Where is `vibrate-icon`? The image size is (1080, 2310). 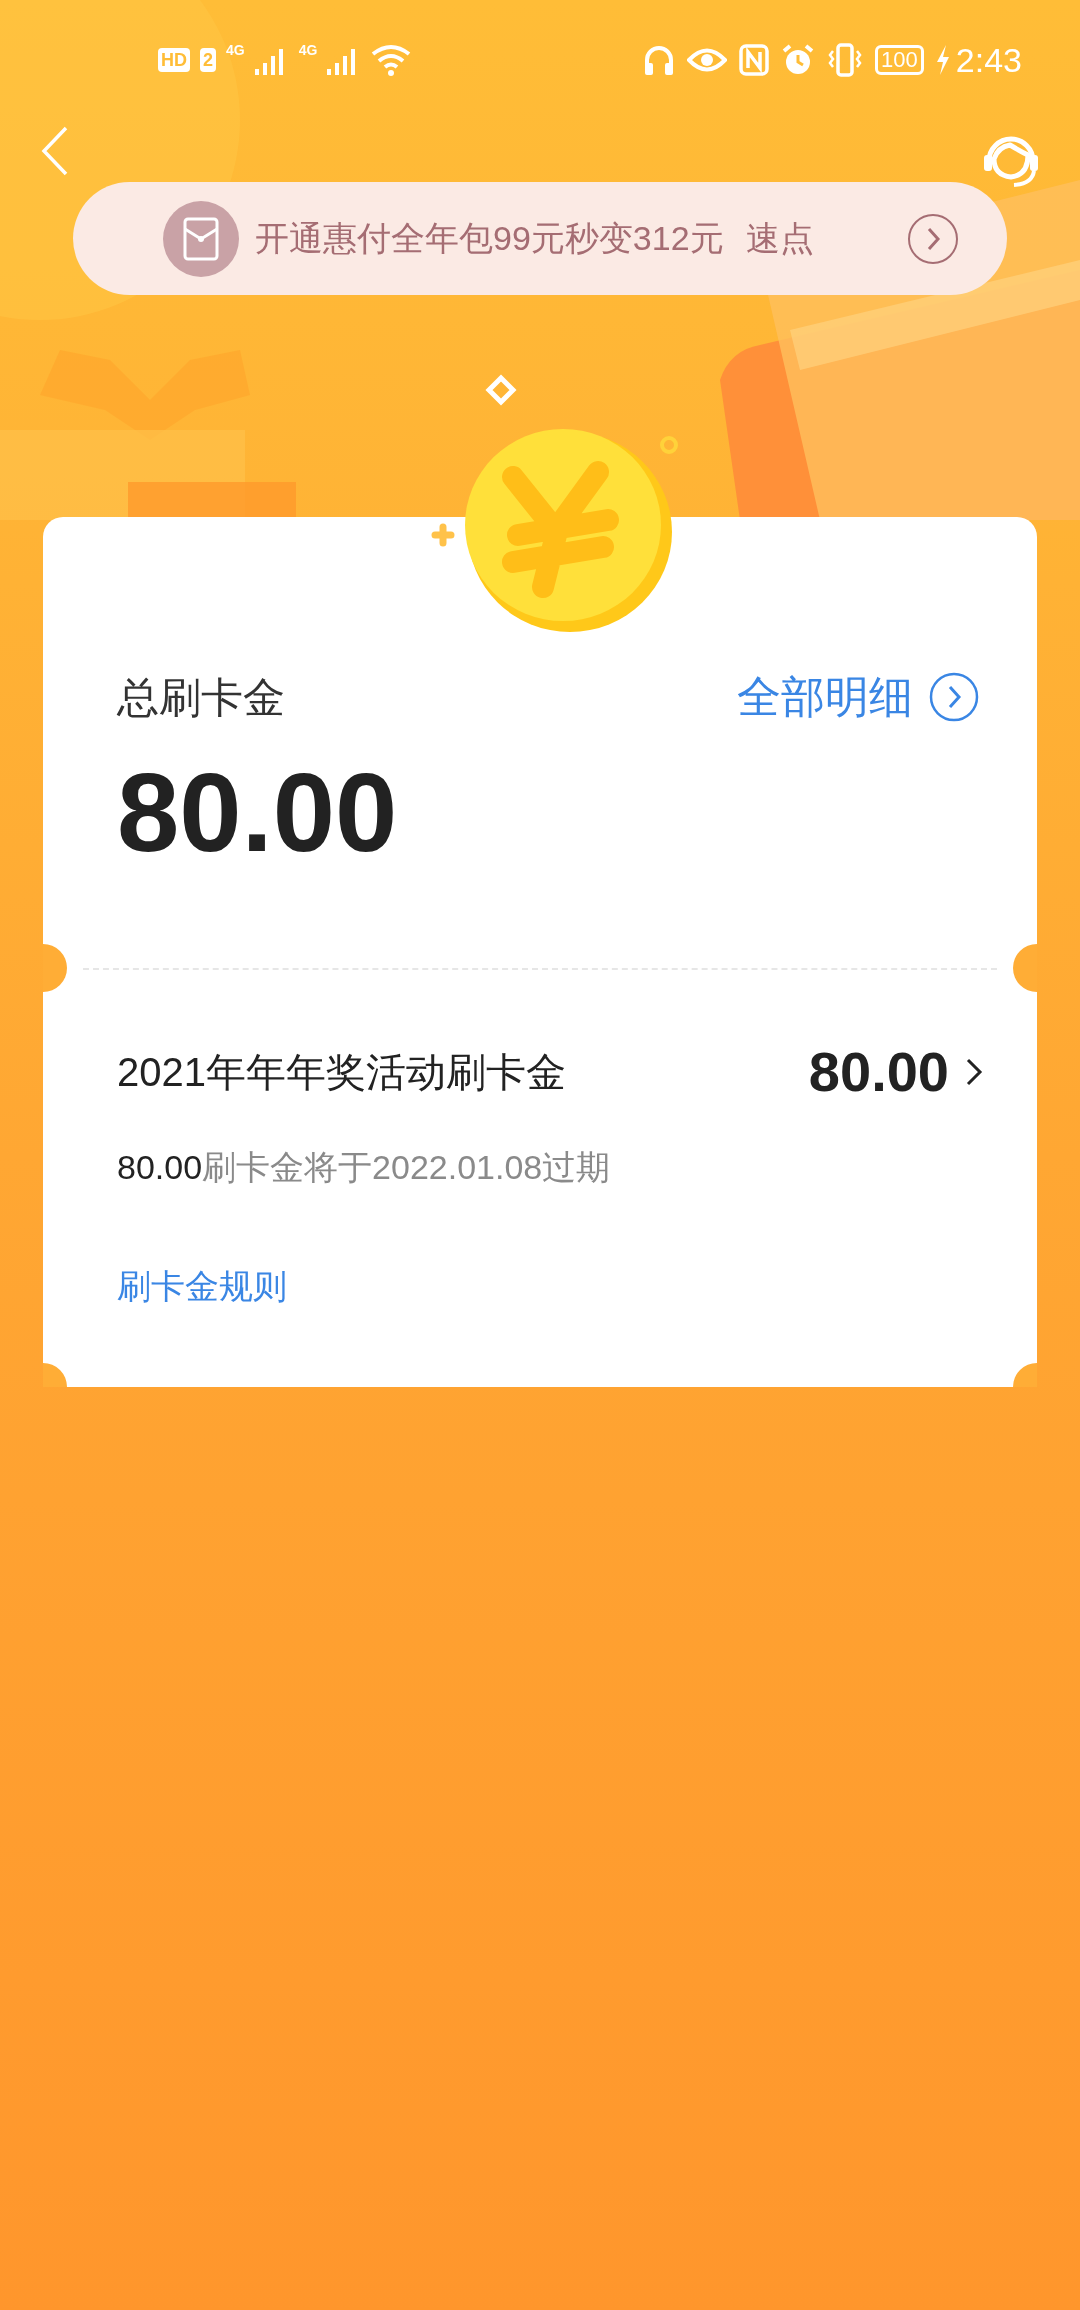 vibrate-icon is located at coordinates (845, 60).